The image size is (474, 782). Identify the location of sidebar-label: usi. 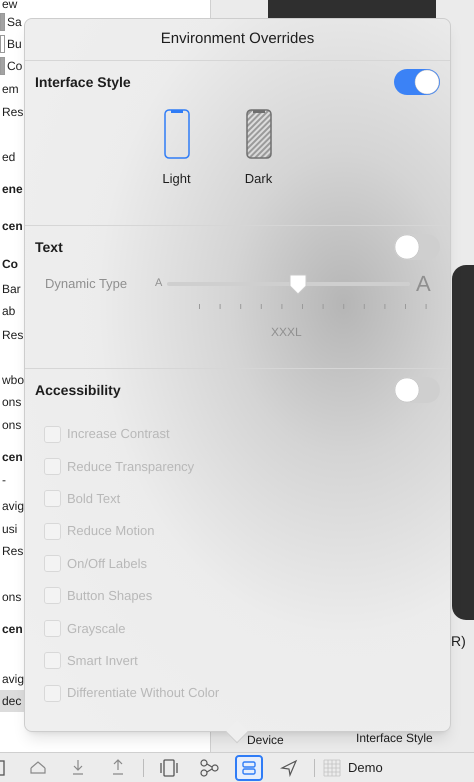
(9, 529).